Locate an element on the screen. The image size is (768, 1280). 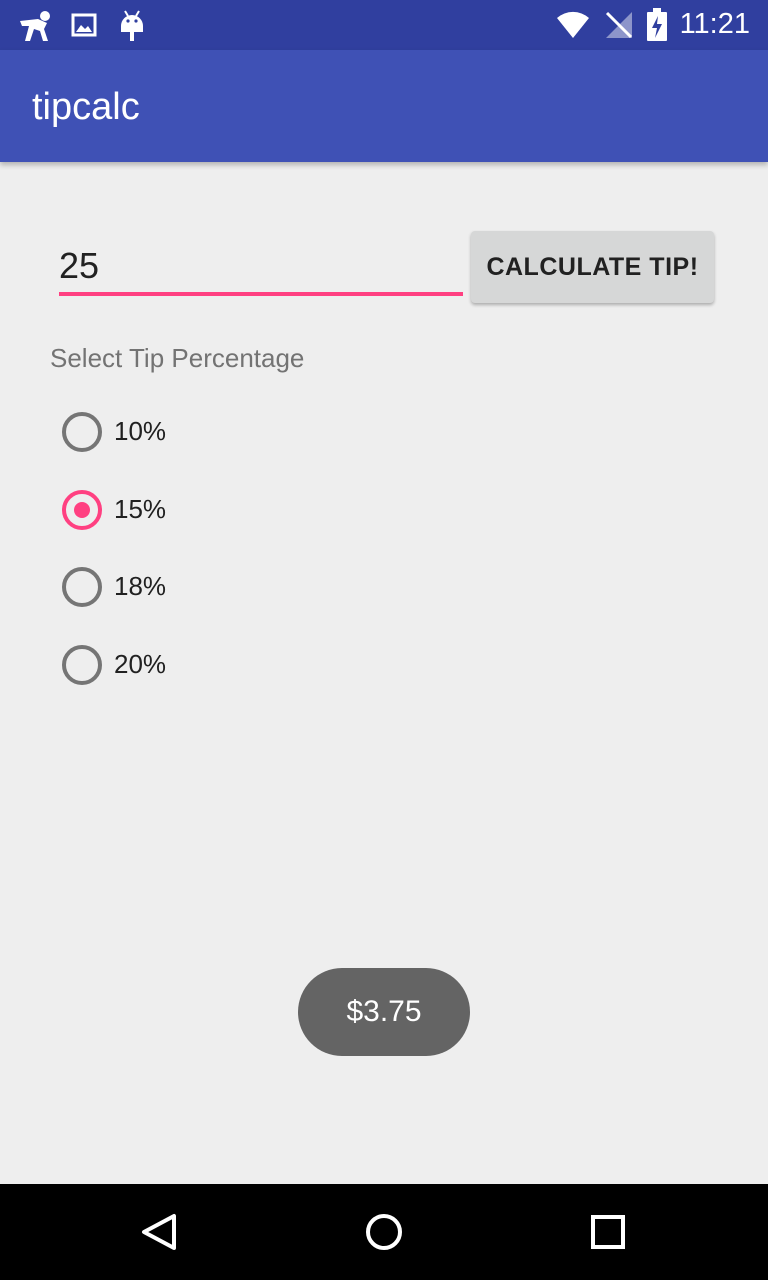
home-icon is located at coordinates (384, 1232).